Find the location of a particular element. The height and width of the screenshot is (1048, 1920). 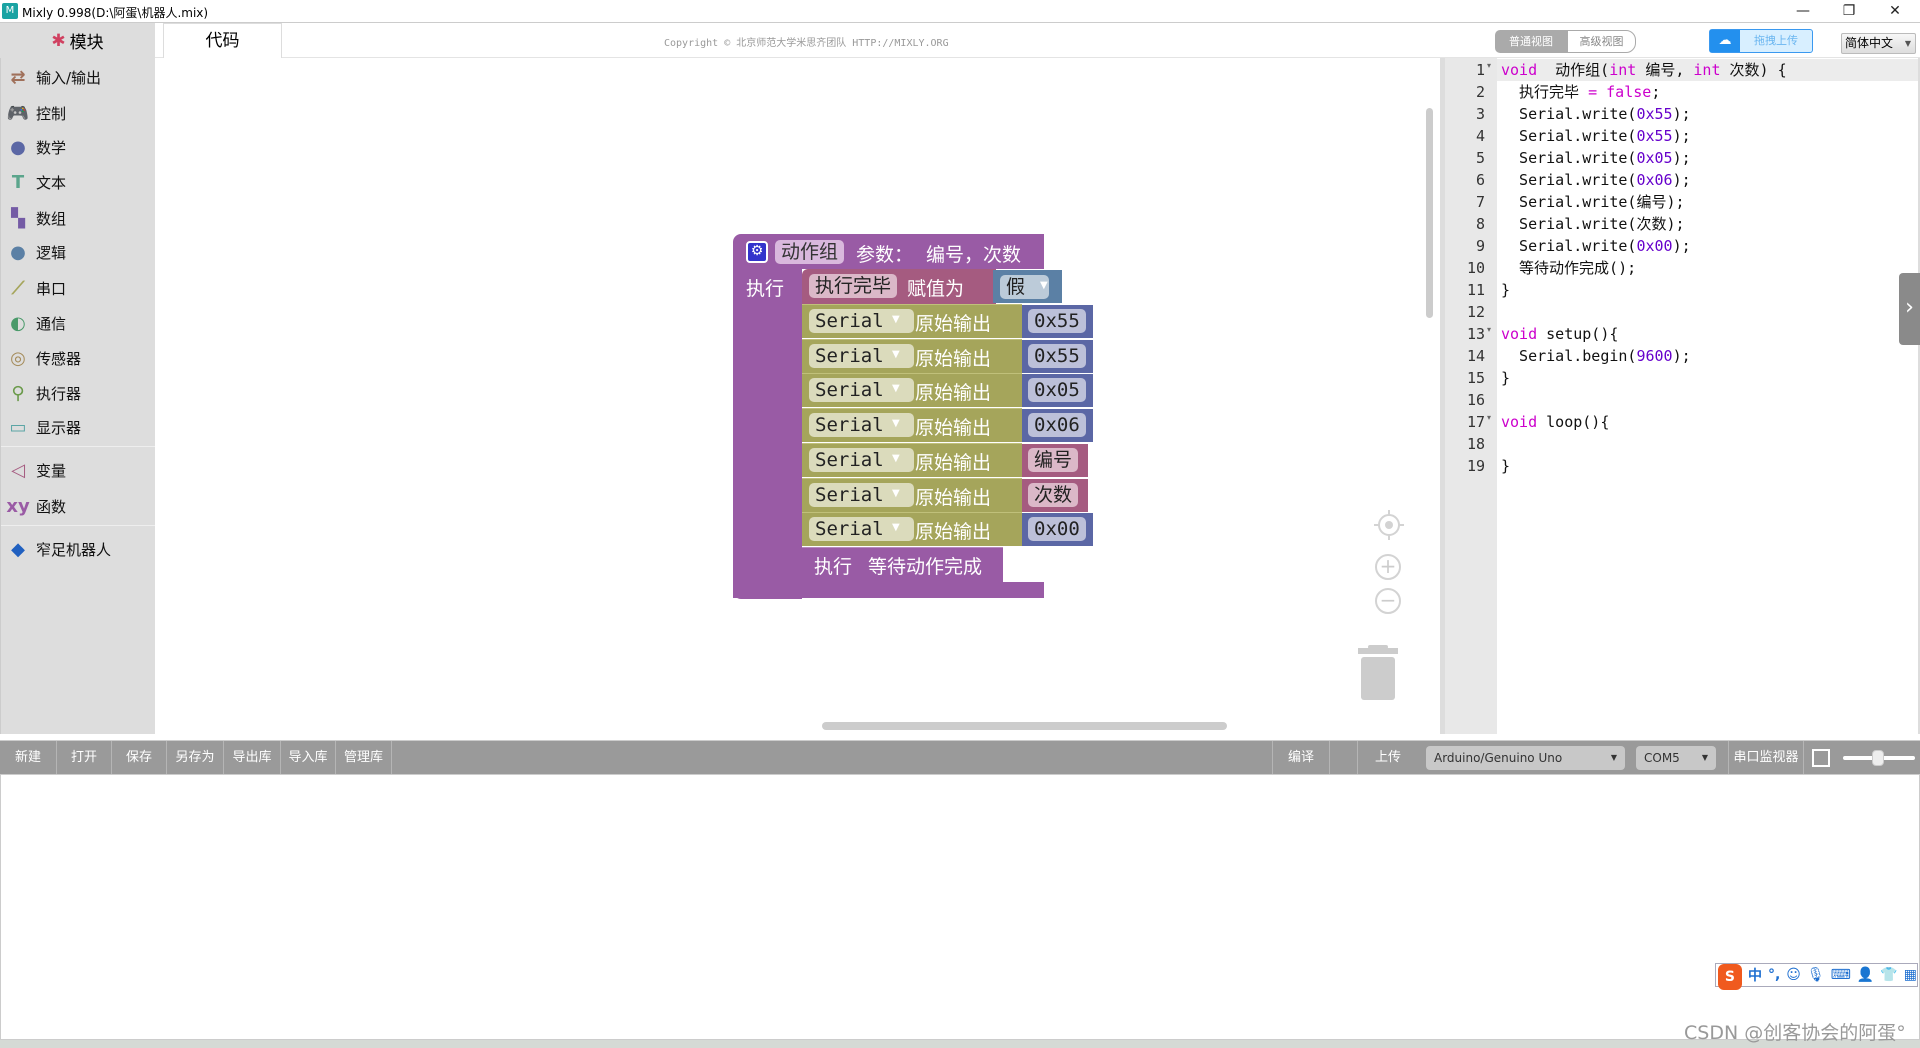

line-number: 14 is located at coordinates (1475, 356).